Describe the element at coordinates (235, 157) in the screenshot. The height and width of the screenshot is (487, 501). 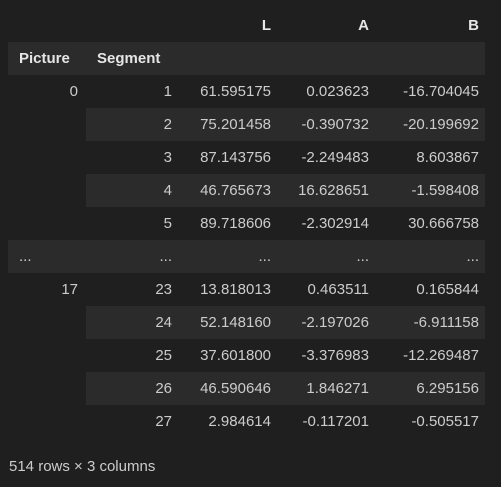
I see `l-value-cell: 87.143756` at that location.